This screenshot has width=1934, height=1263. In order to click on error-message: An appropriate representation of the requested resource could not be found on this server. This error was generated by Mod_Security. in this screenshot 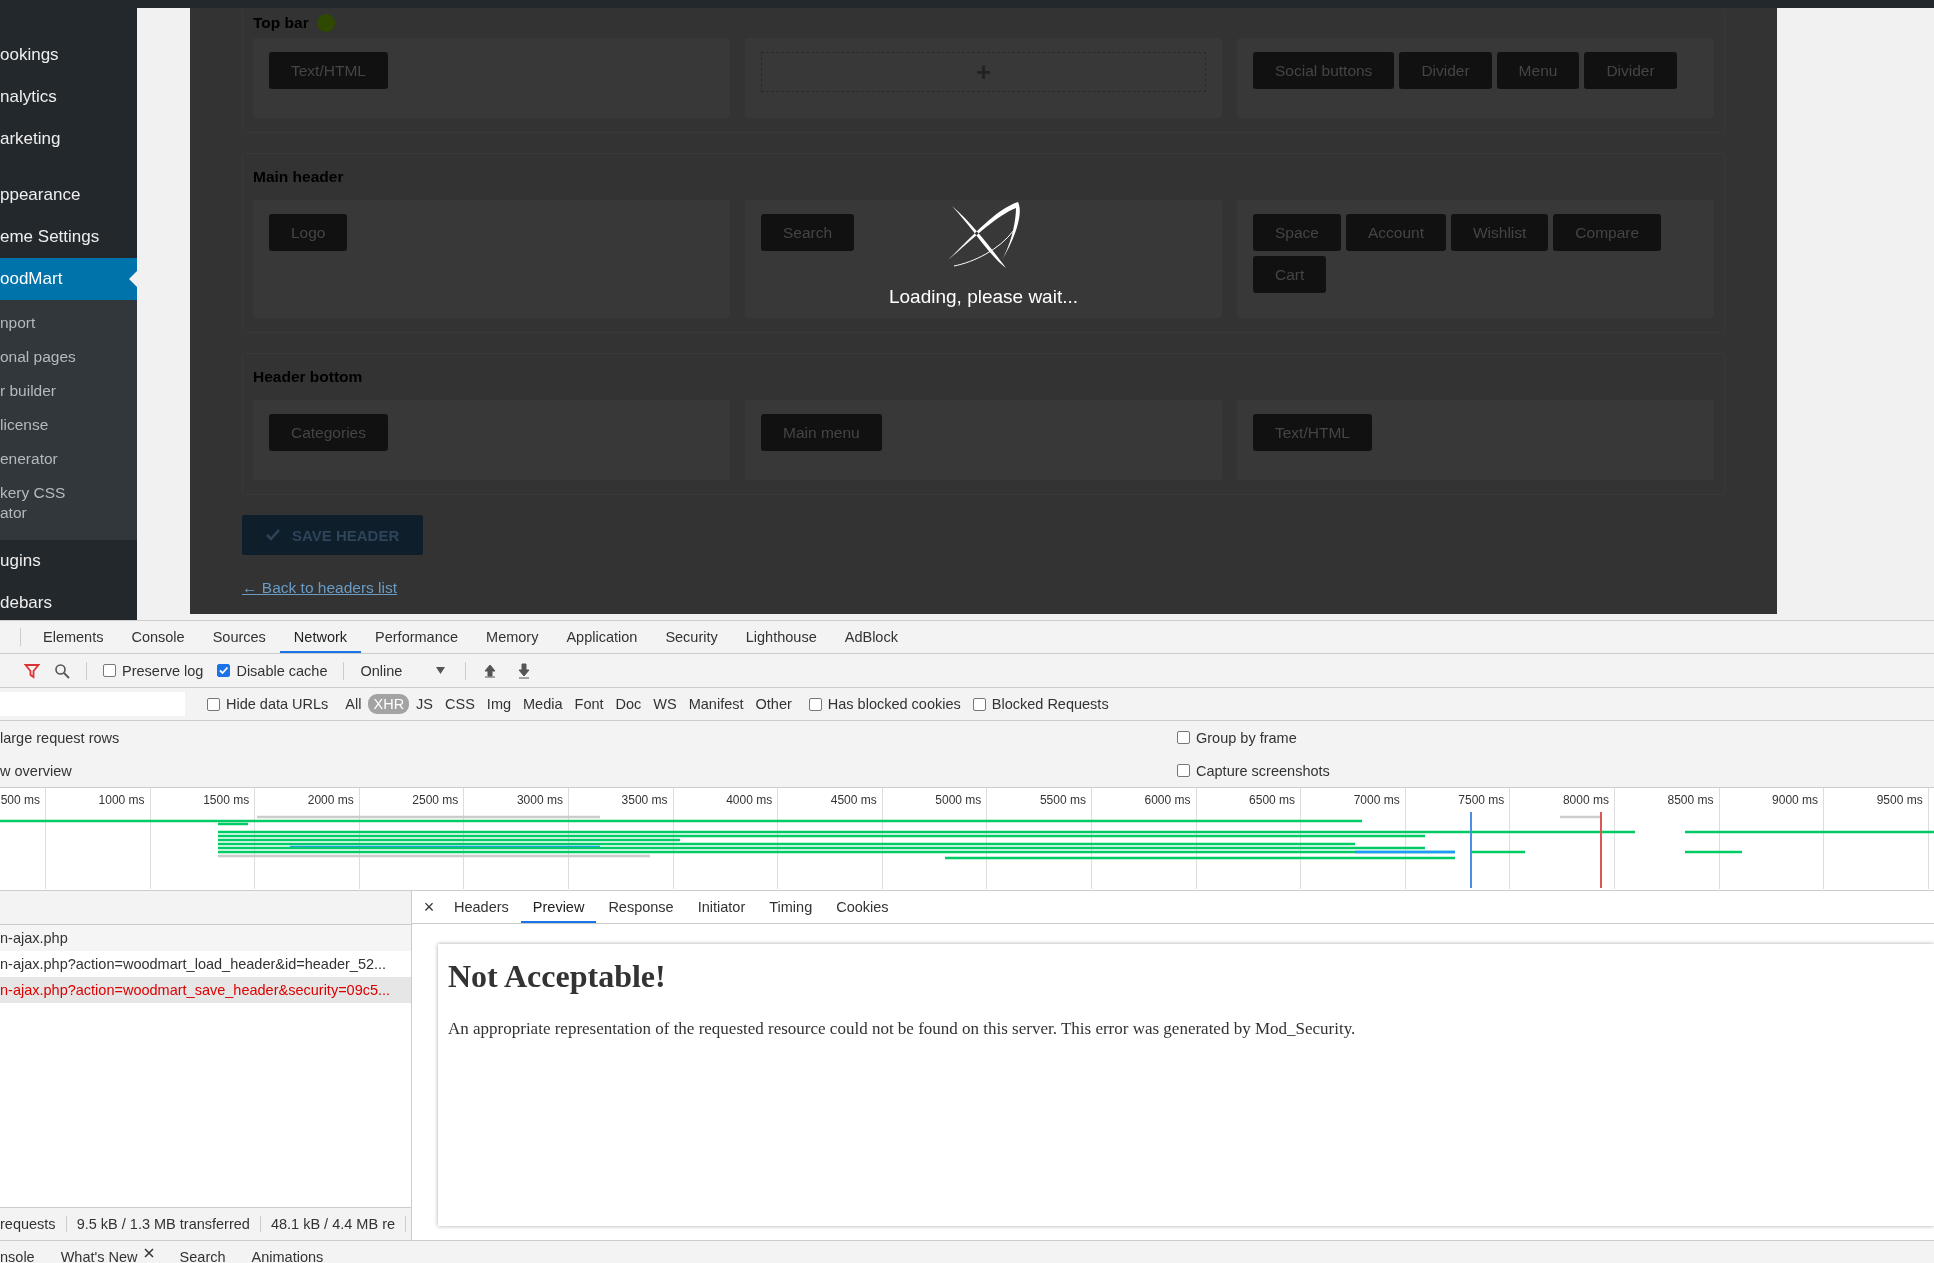, I will do `click(902, 1029)`.